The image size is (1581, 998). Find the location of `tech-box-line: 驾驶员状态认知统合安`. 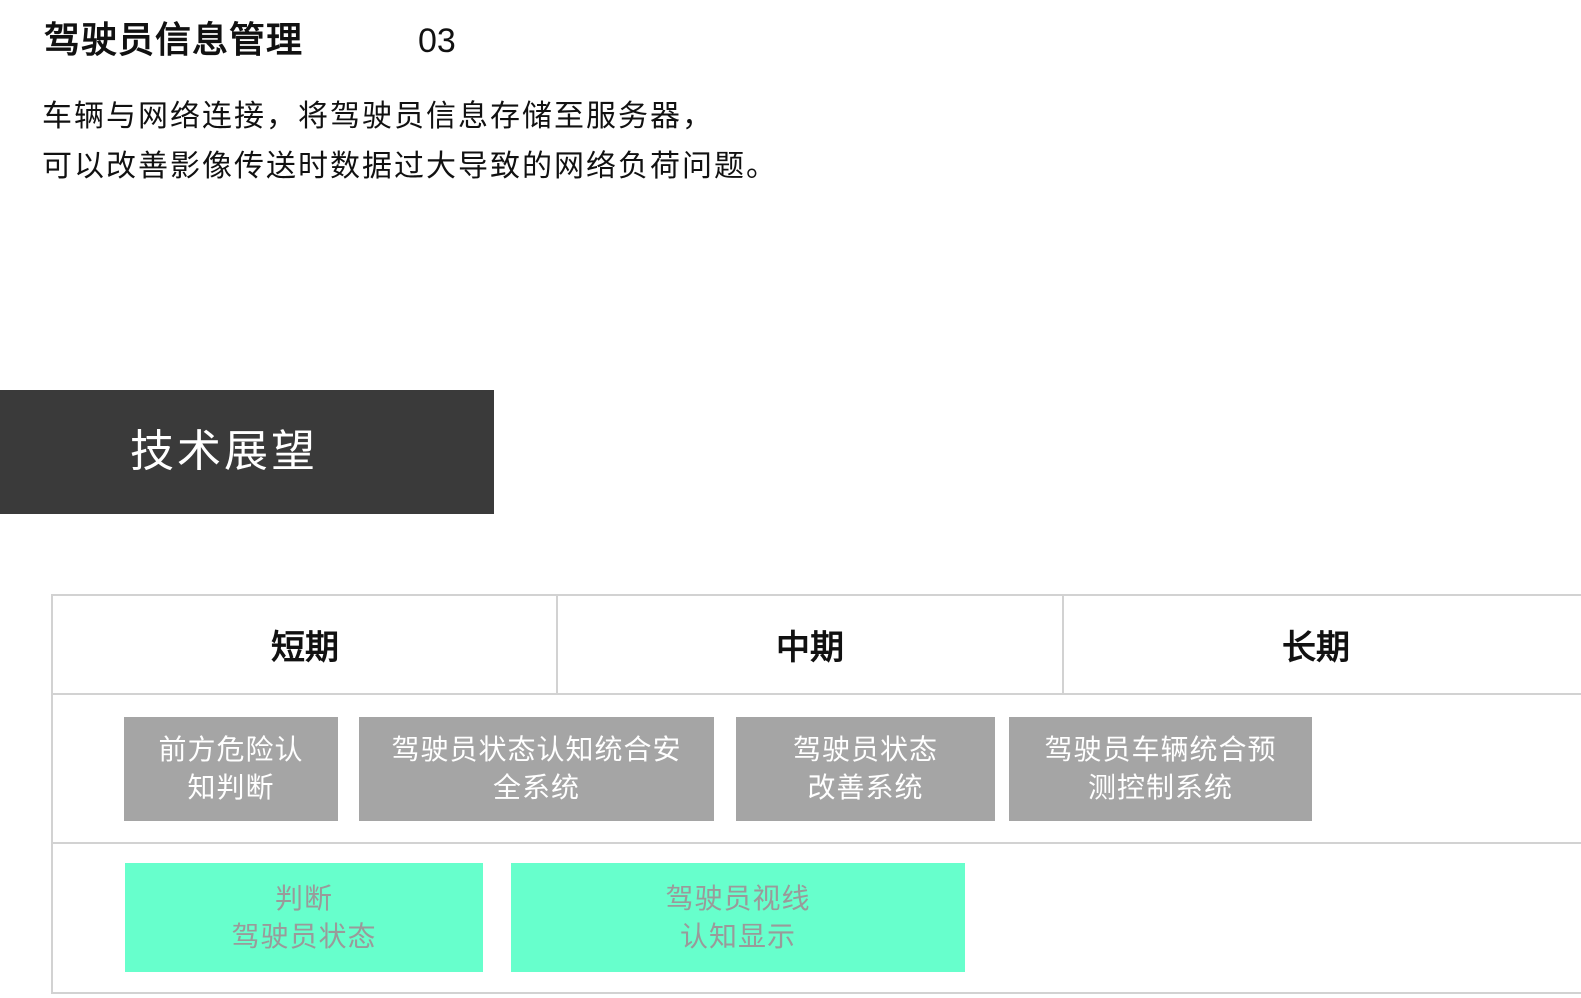

tech-box-line: 驾驶员状态认知统合安 is located at coordinates (536, 749).